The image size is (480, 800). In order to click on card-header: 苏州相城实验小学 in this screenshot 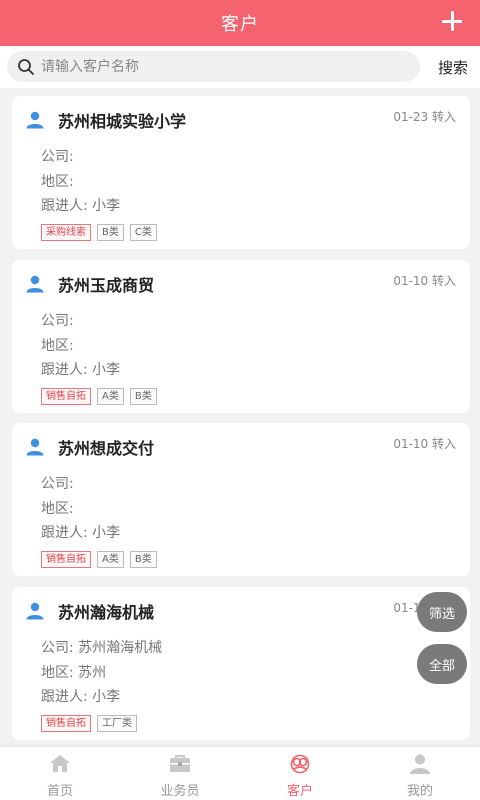, I will do `click(106, 120)`.